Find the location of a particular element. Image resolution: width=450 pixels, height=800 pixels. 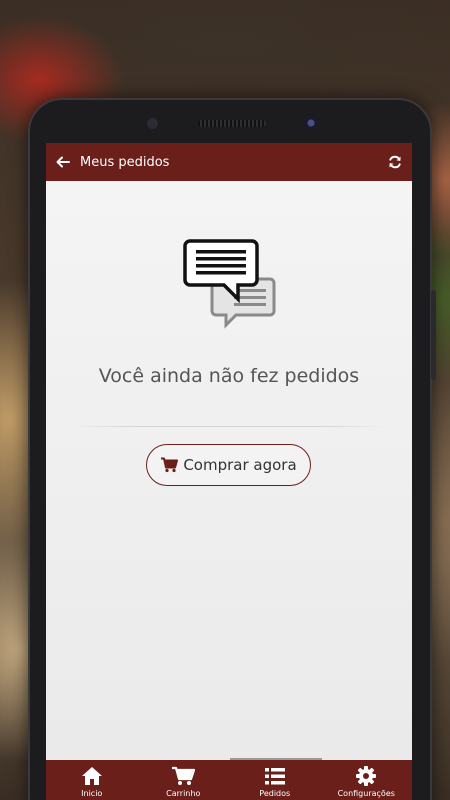

tab-configuracoes: Configurações is located at coordinates (367, 780).